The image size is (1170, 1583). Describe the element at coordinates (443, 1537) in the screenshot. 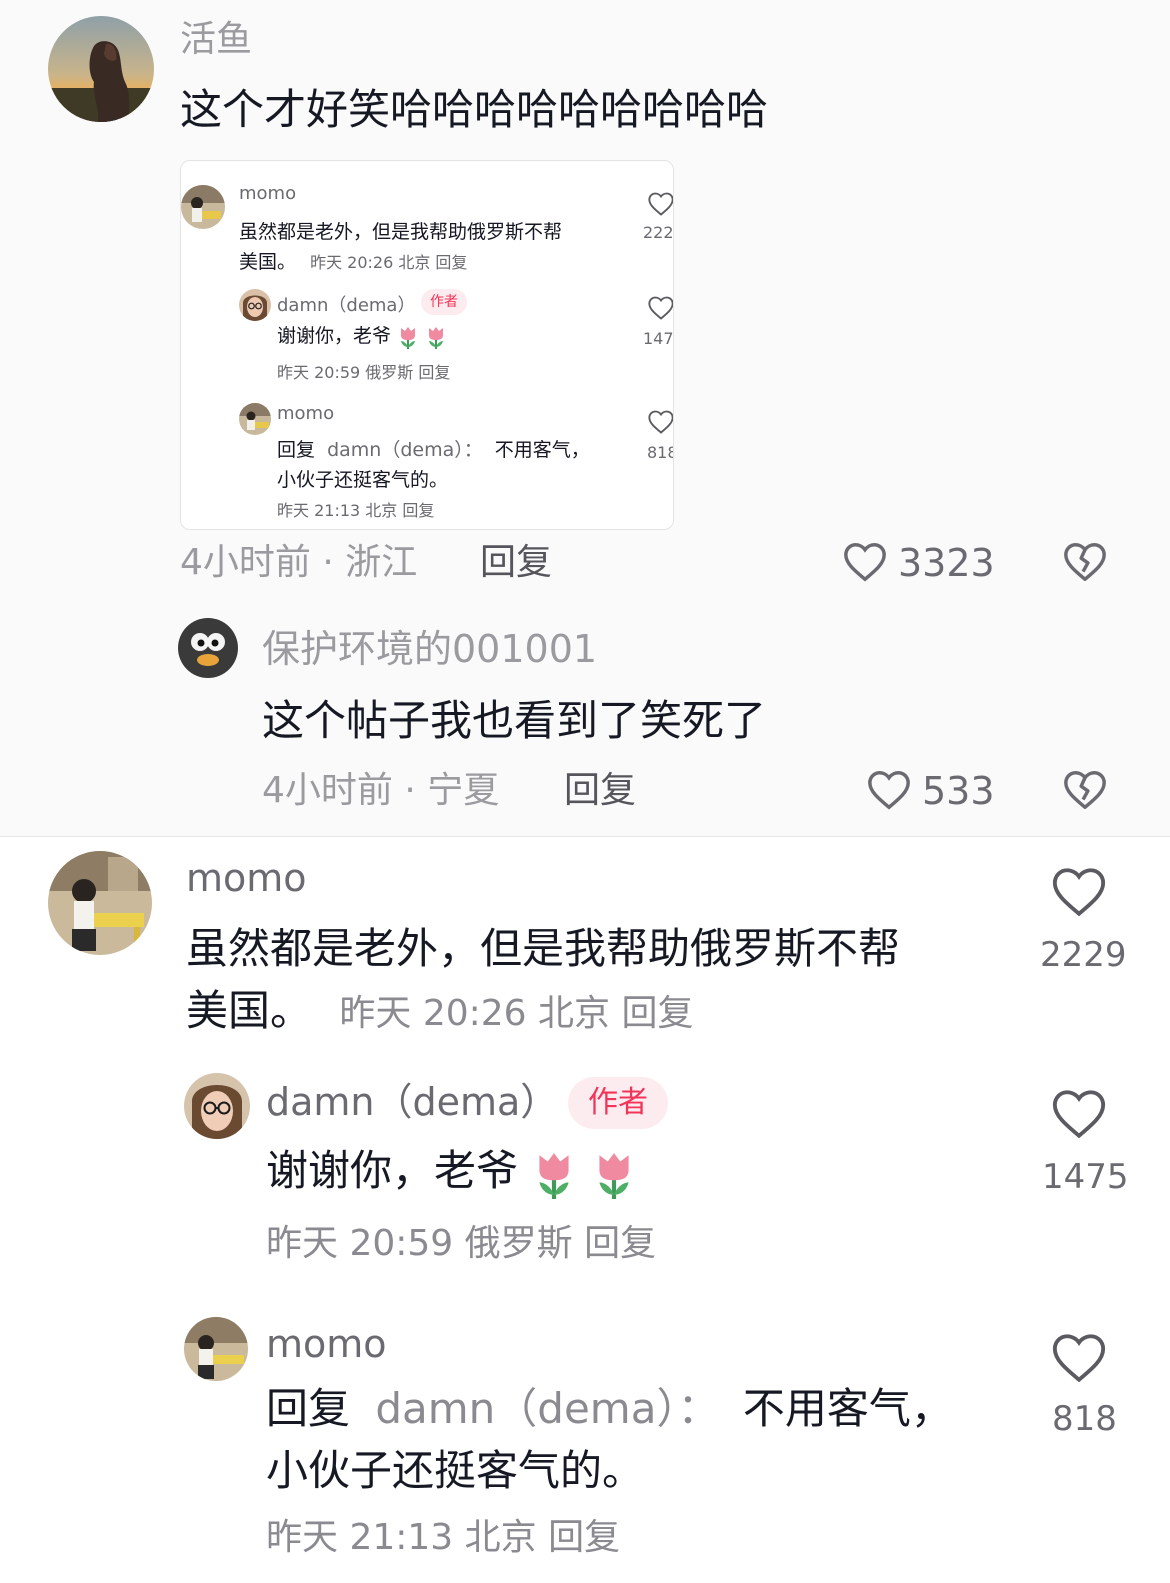

I see `thread-comment-meta: 昨天 21:13 北京 回复` at that location.